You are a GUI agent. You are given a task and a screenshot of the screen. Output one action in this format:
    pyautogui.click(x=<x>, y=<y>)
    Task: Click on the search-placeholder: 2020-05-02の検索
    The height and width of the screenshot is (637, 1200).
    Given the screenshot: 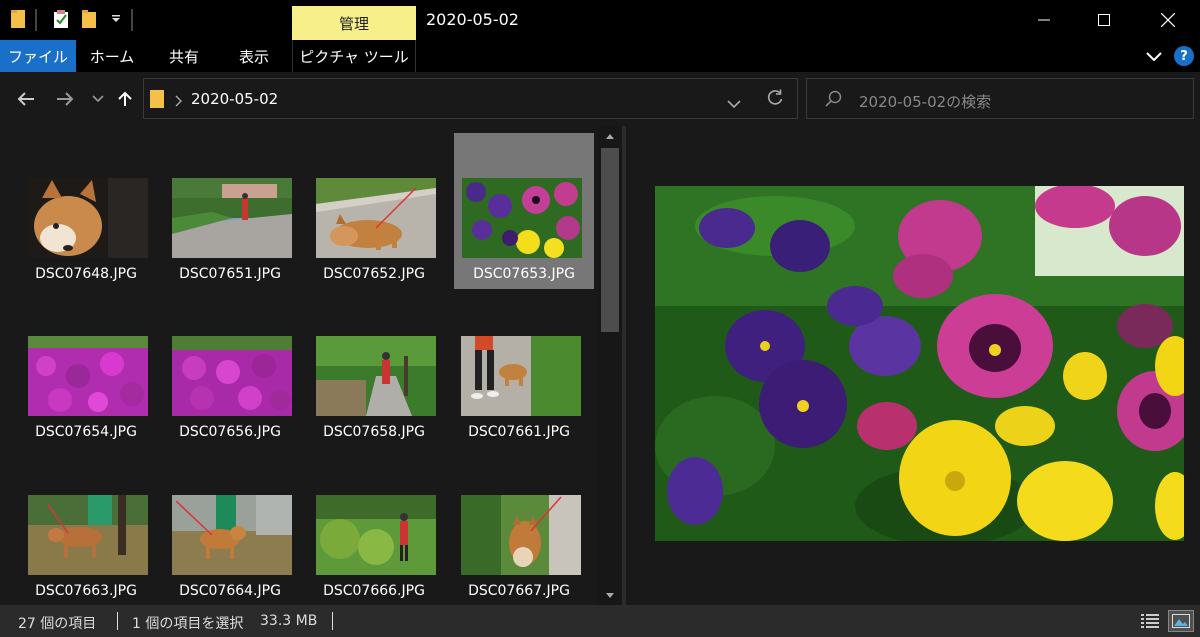 What is the action you would take?
    pyautogui.click(x=925, y=102)
    